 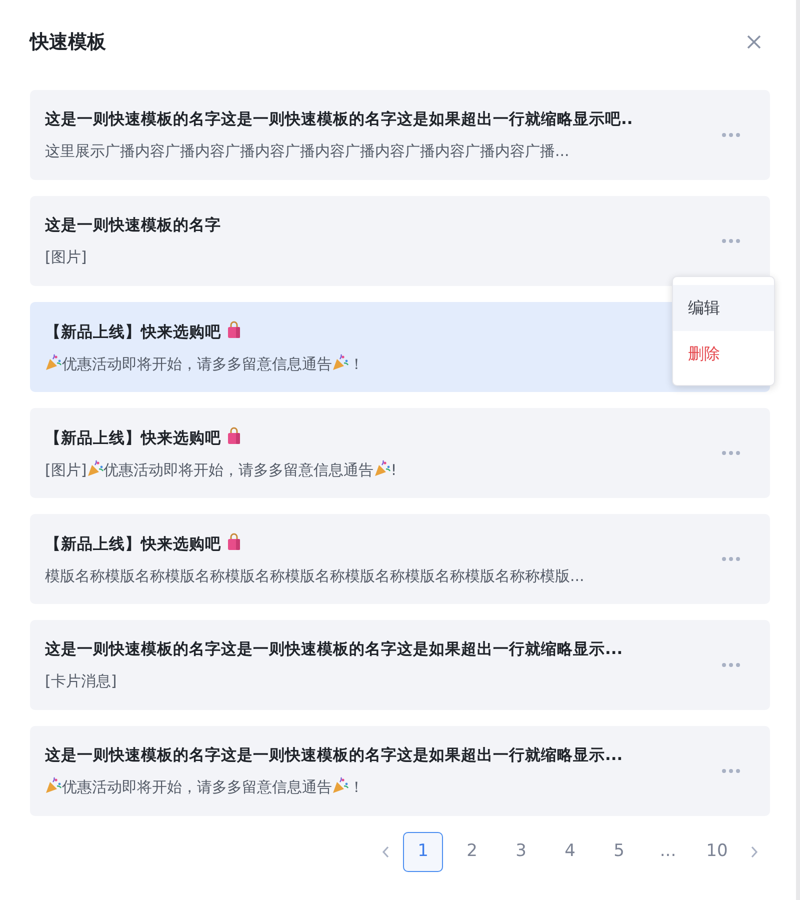 I want to click on dialog-title: 快速模板, so click(x=68, y=42).